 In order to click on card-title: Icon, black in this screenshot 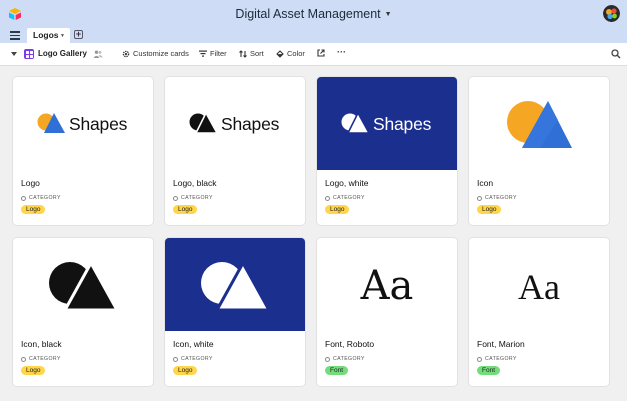, I will do `click(41, 344)`.